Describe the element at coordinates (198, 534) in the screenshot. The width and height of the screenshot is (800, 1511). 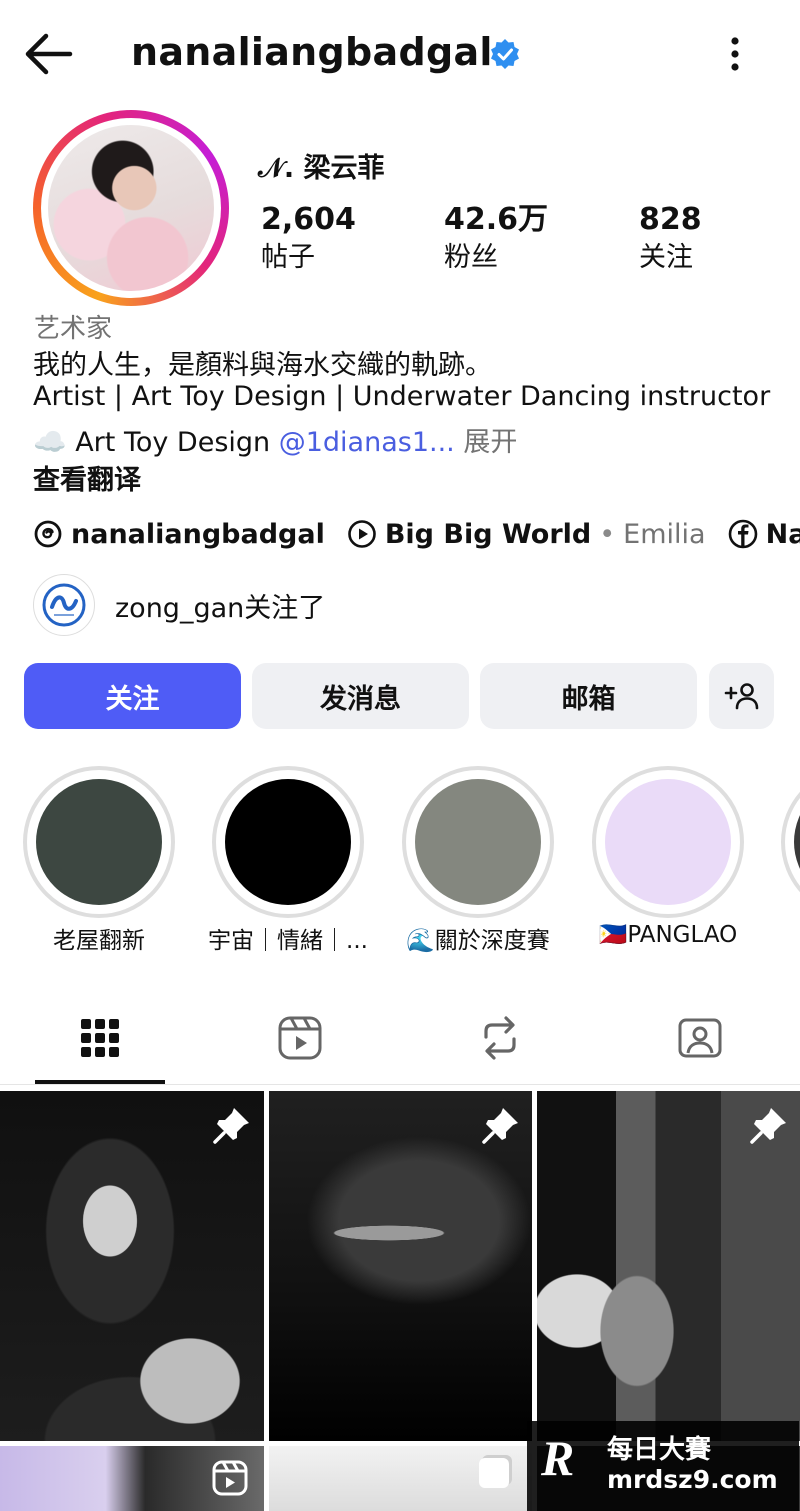
I see `threads-handle: nanaliangbadgal` at that location.